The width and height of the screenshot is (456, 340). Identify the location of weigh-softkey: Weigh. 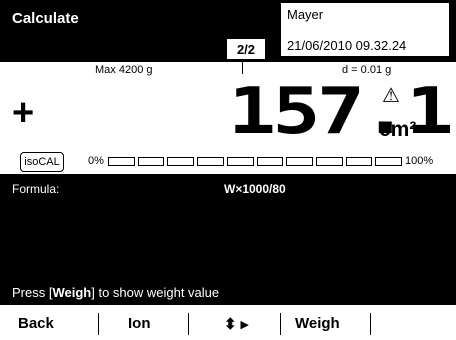
(317, 323).